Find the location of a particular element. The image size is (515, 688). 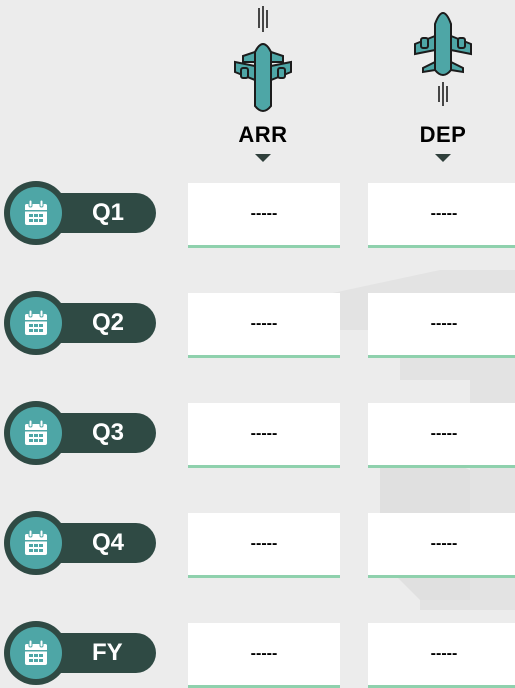

row-pill-fy: FY is located at coordinates (80, 653).